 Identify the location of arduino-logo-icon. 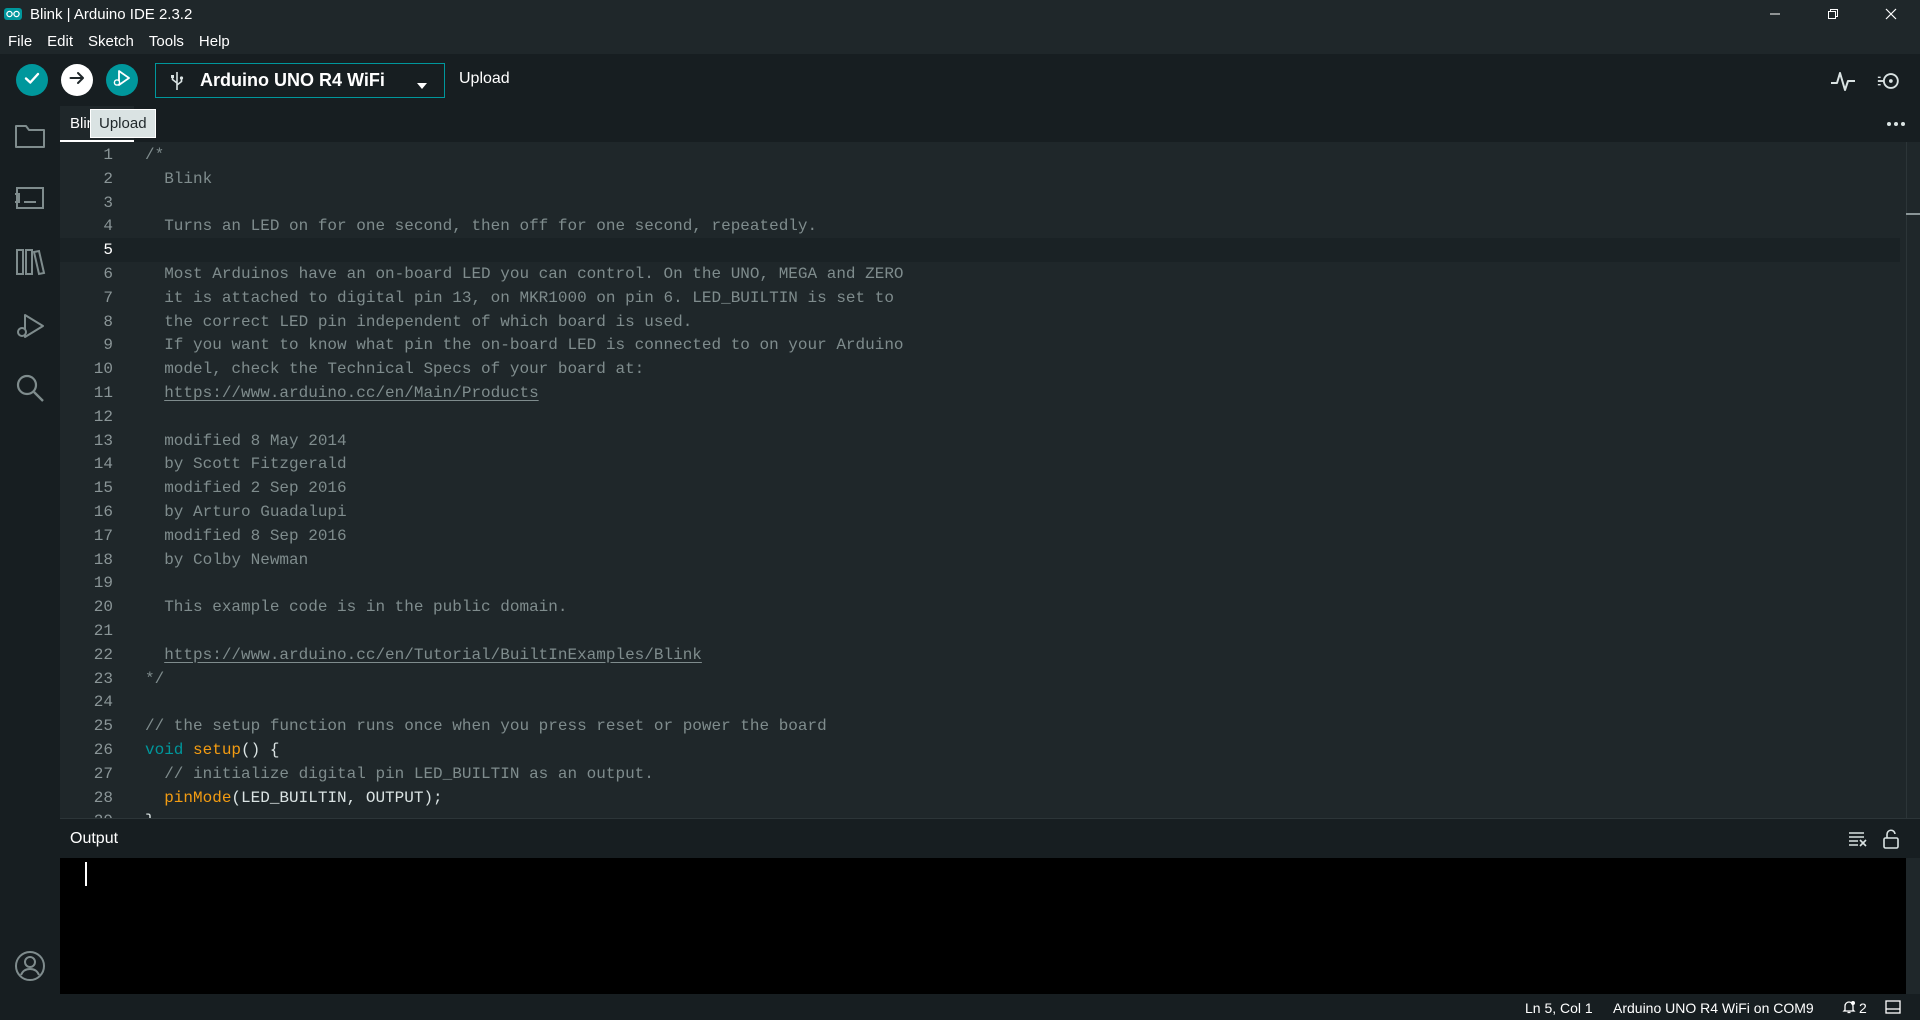
(13, 14).